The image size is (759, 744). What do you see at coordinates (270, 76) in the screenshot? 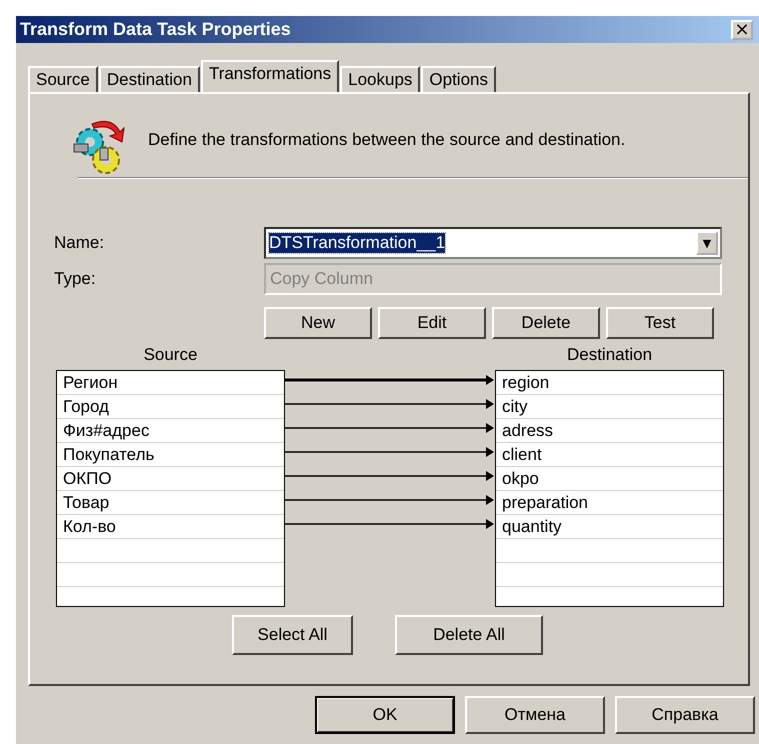
I see `tab: Transformations` at bounding box center [270, 76].